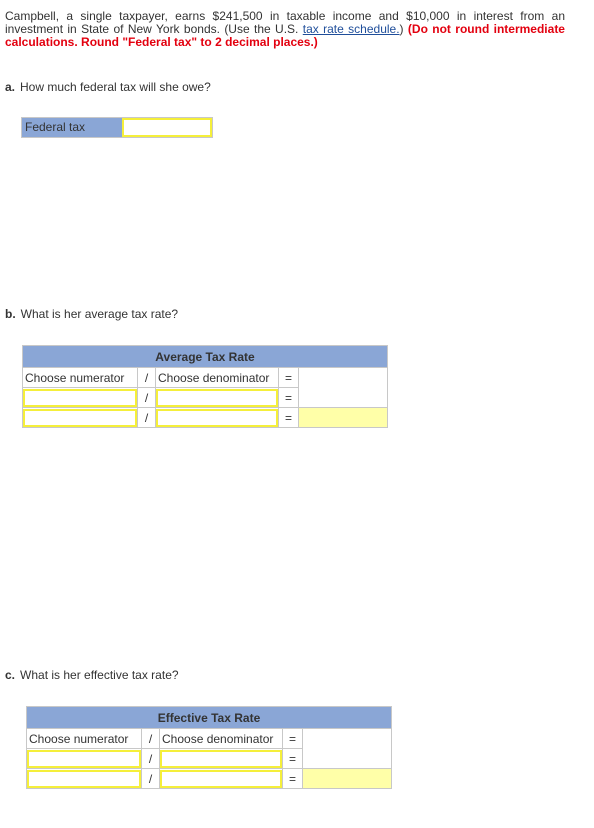 The width and height of the screenshot is (594, 828). Describe the element at coordinates (167, 127) in the screenshot. I see `federal-tax-input` at that location.